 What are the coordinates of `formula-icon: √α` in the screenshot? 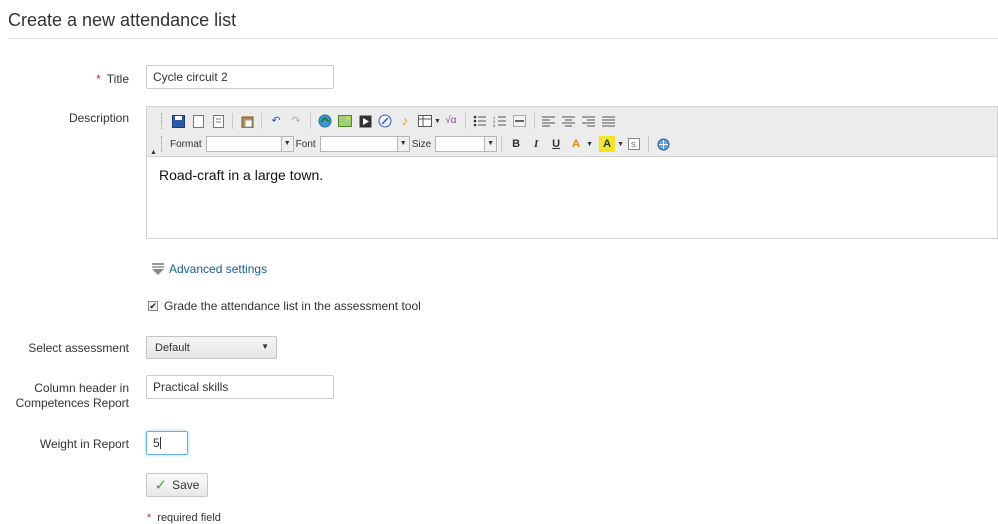 It's located at (451, 121).